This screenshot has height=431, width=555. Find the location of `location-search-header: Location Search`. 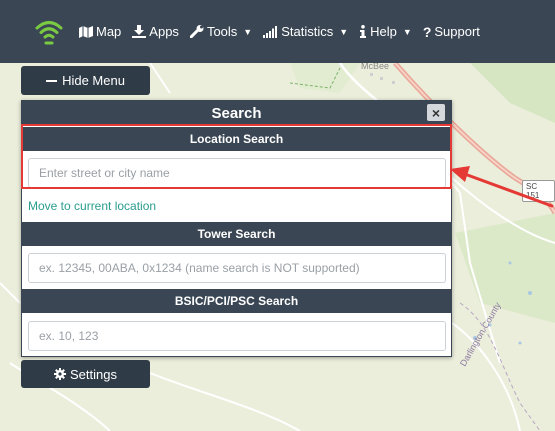

location-search-header: Location Search is located at coordinates (236, 139).